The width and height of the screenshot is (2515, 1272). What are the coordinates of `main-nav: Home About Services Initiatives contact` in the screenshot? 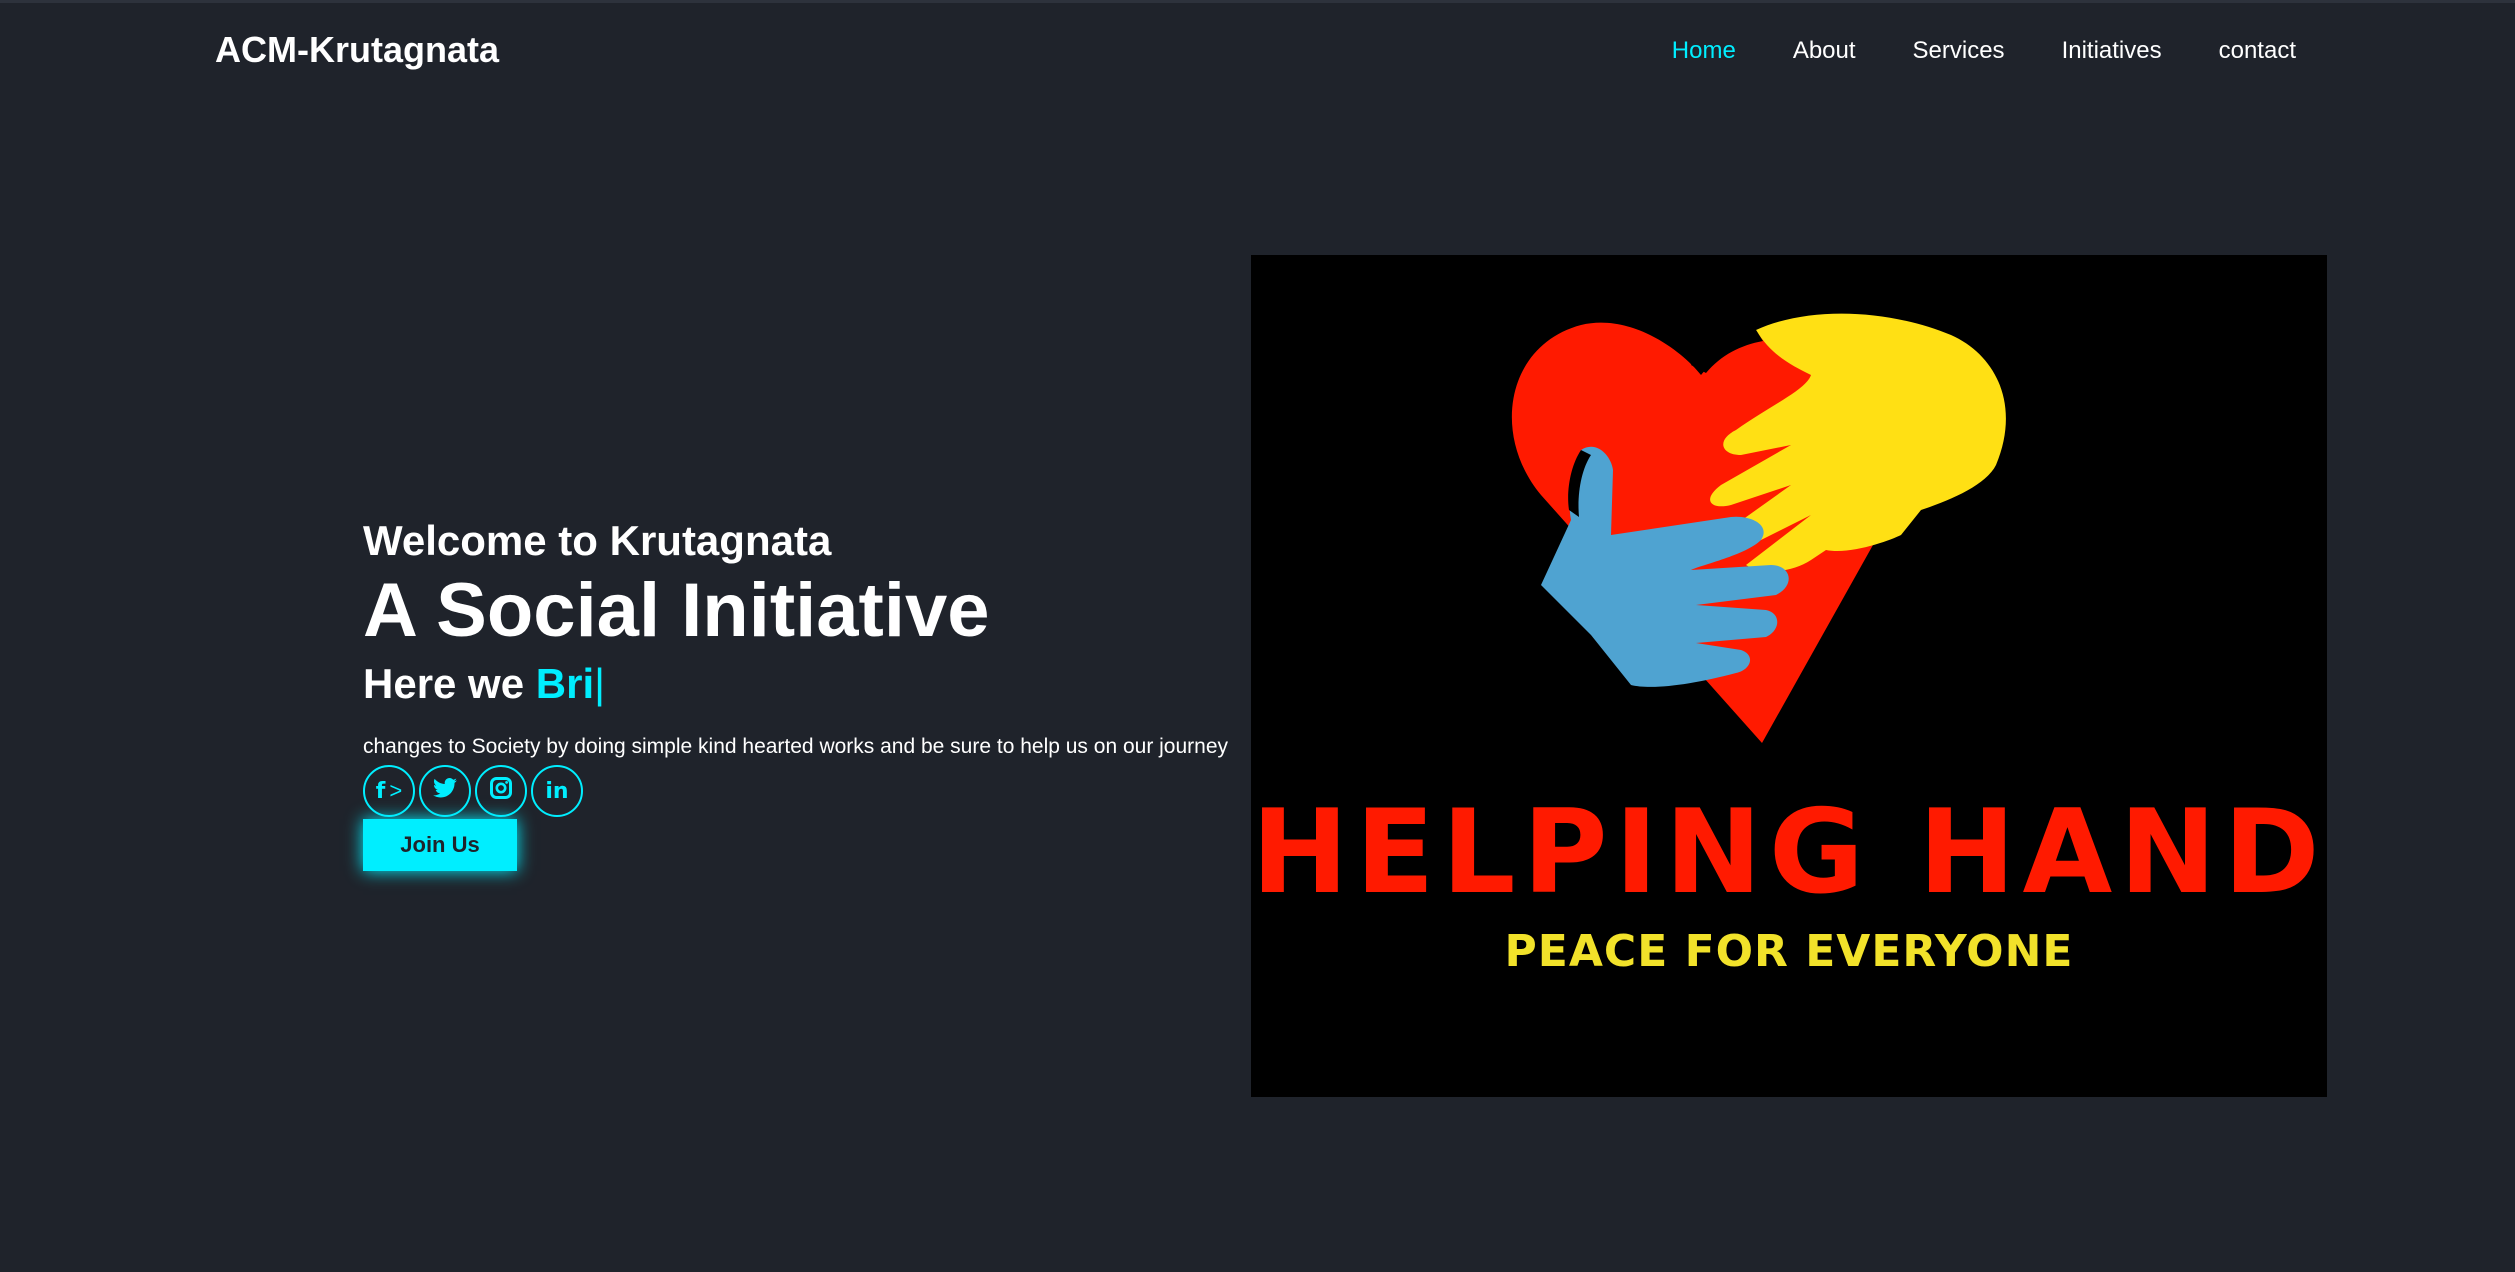 It's located at (1955, 51).